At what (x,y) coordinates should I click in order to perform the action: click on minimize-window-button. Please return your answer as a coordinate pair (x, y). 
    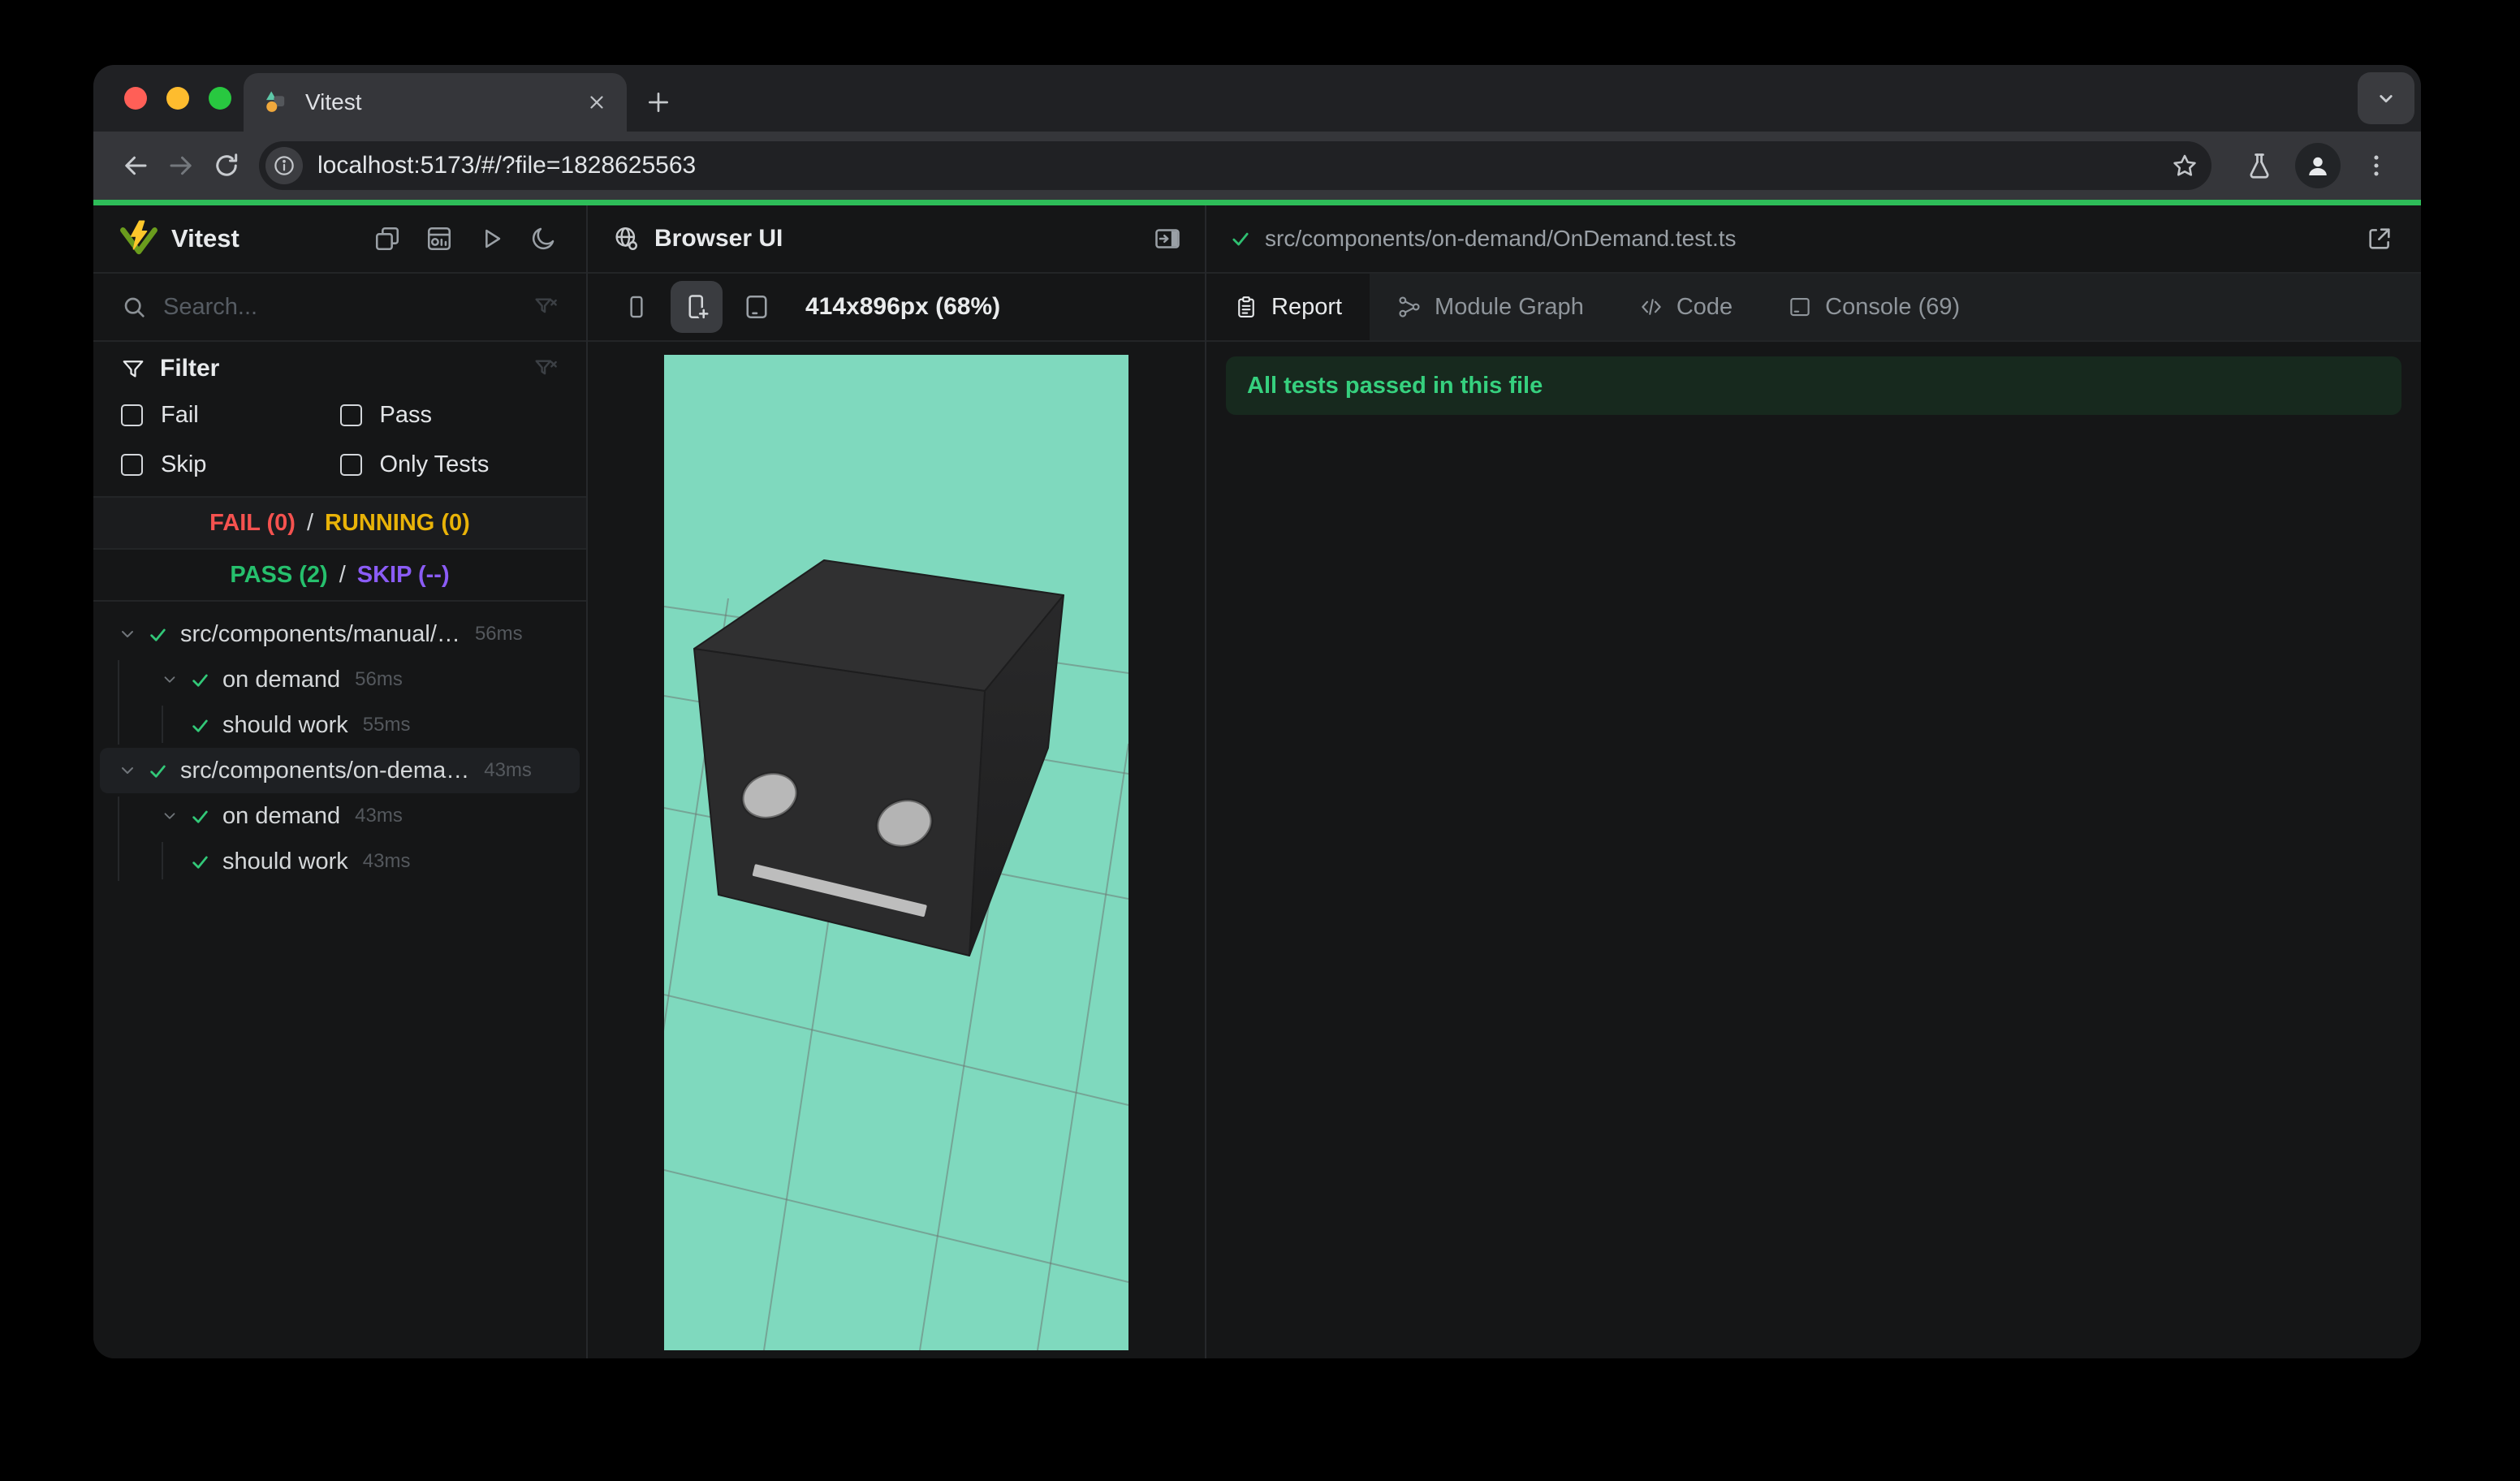
    Looking at the image, I should click on (177, 98).